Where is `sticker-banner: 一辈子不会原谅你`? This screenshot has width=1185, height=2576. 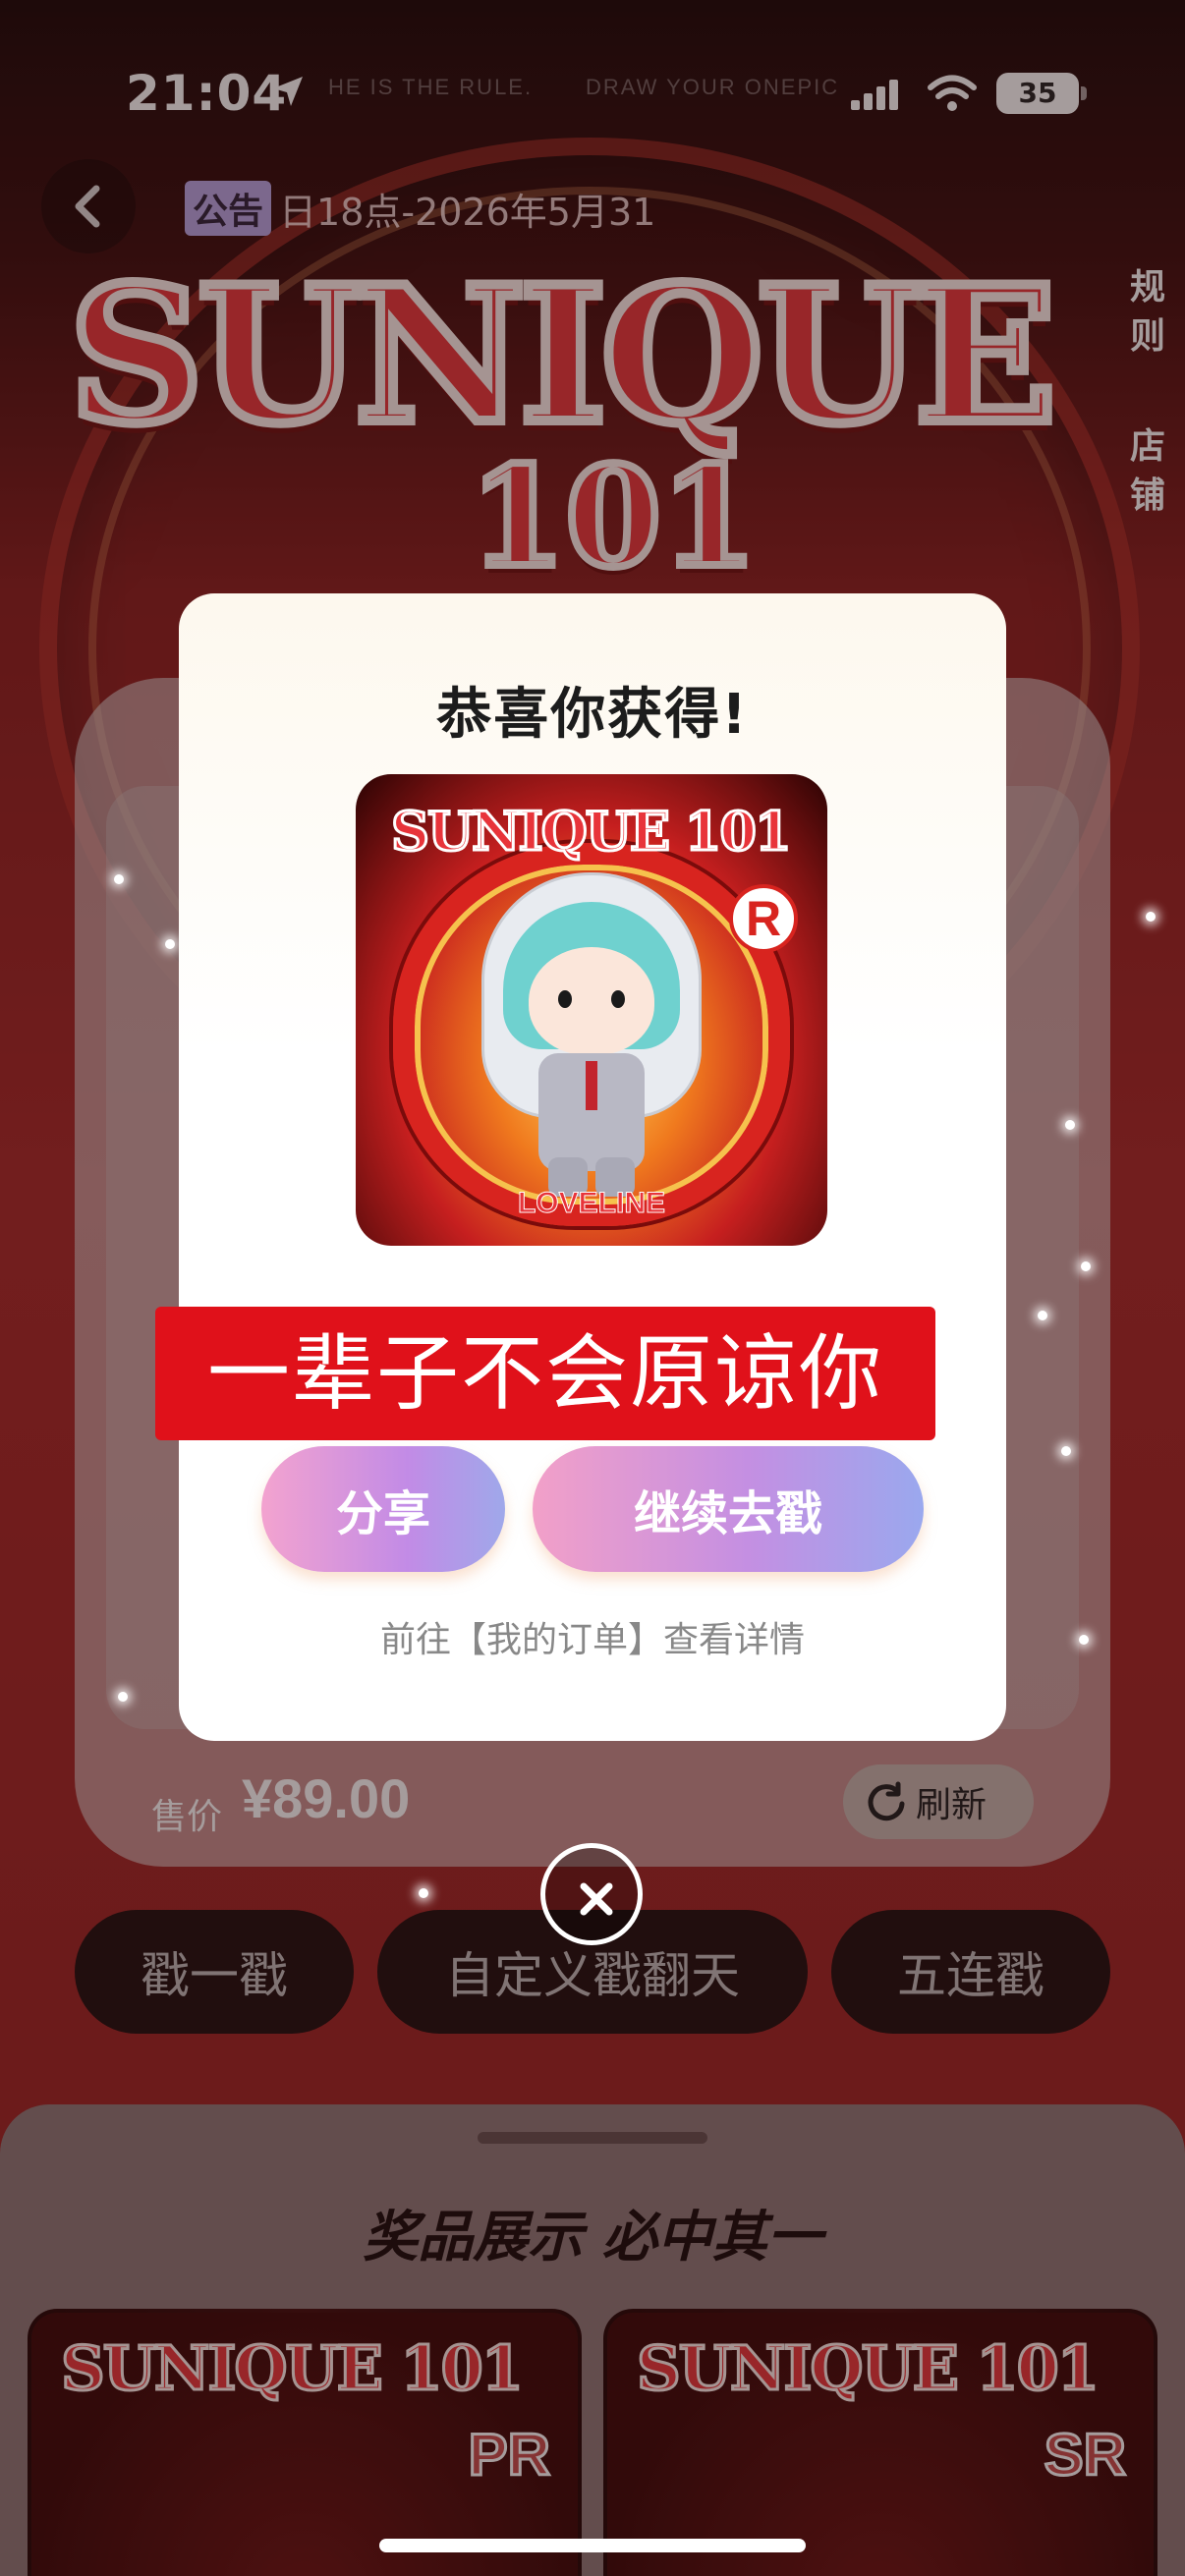
sticker-banner: 一辈子不会原谅你 is located at coordinates (545, 1373).